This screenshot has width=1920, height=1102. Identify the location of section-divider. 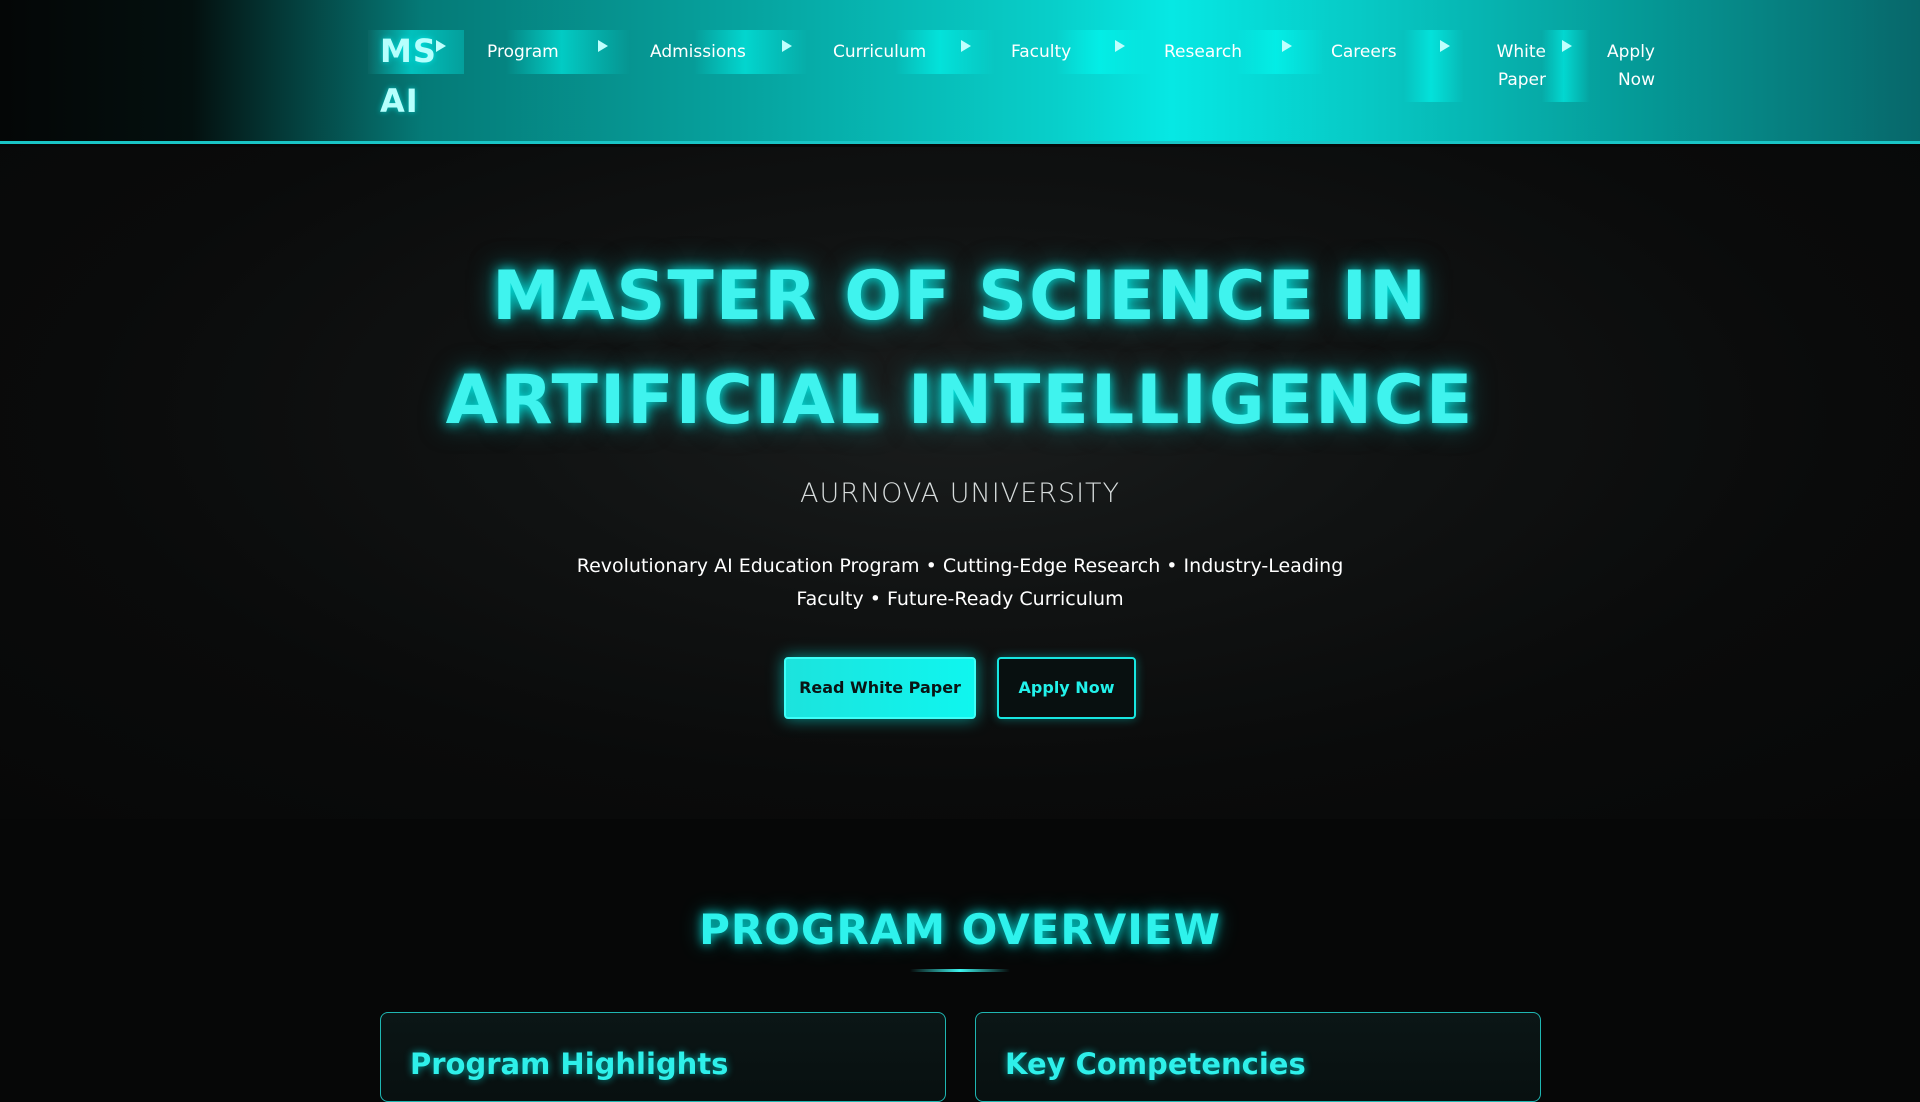
(960, 970).